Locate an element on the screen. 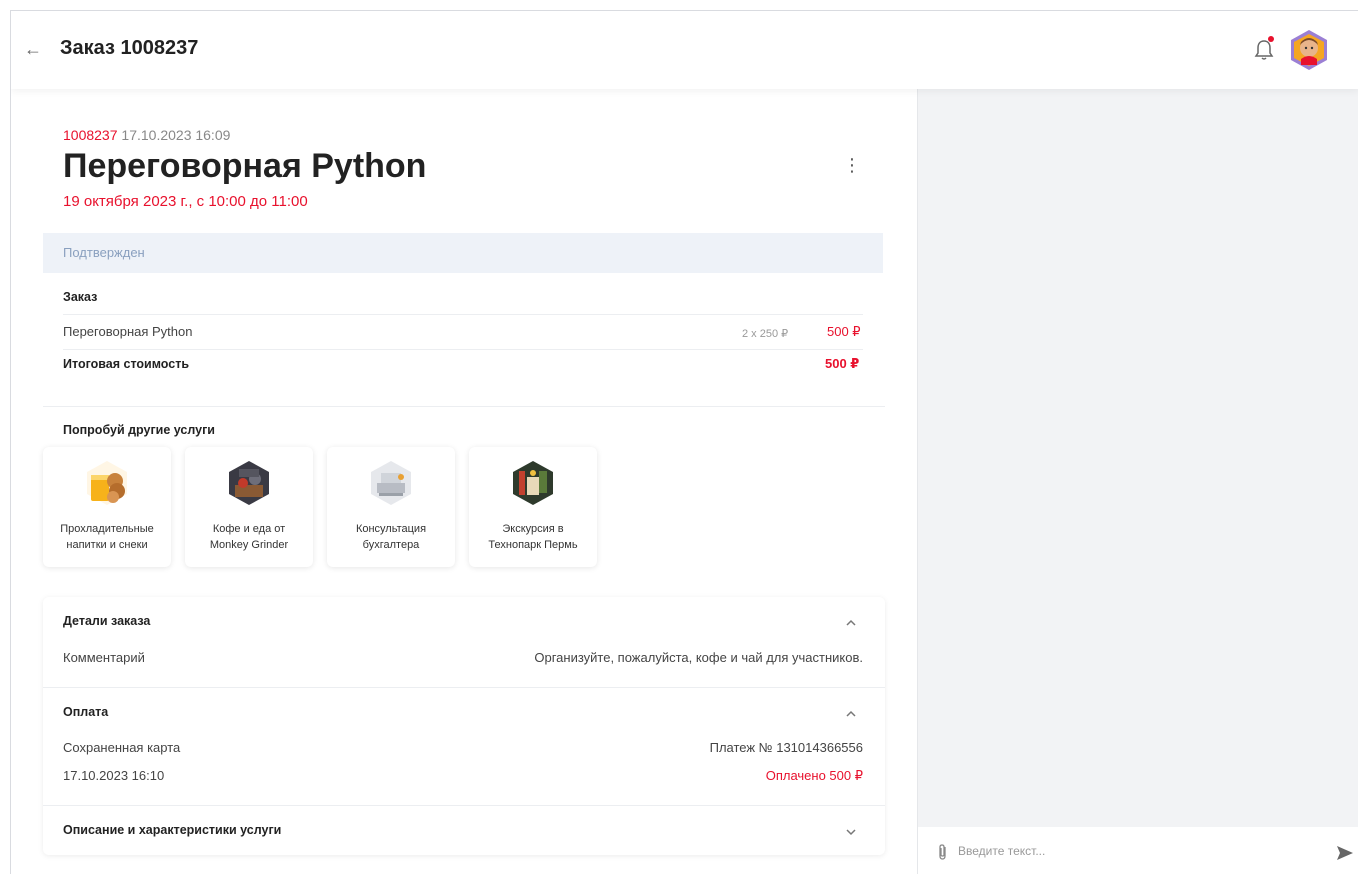 The image size is (1358, 874). service-card-label: Кофе и еда от Monkey Grinder is located at coordinates (249, 537).